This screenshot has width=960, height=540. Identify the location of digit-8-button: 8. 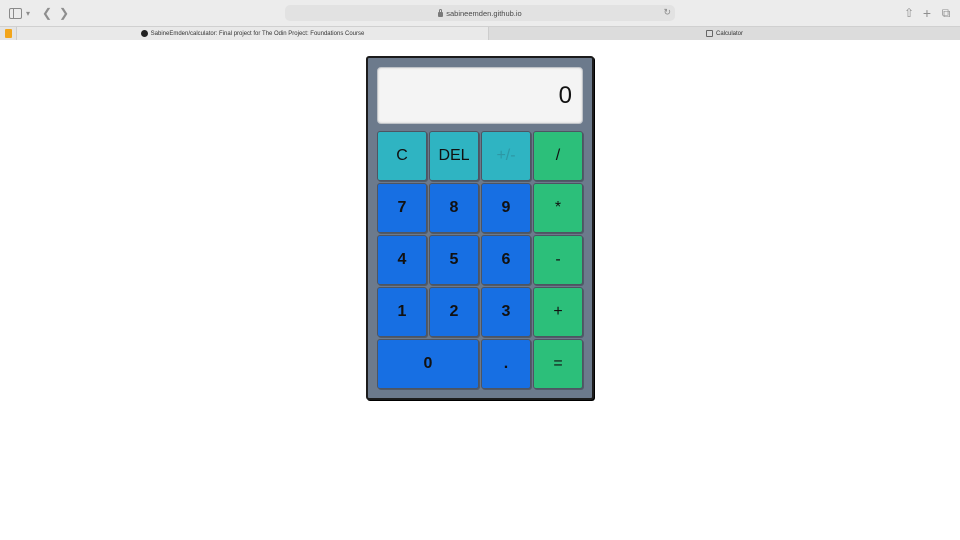
(454, 208).